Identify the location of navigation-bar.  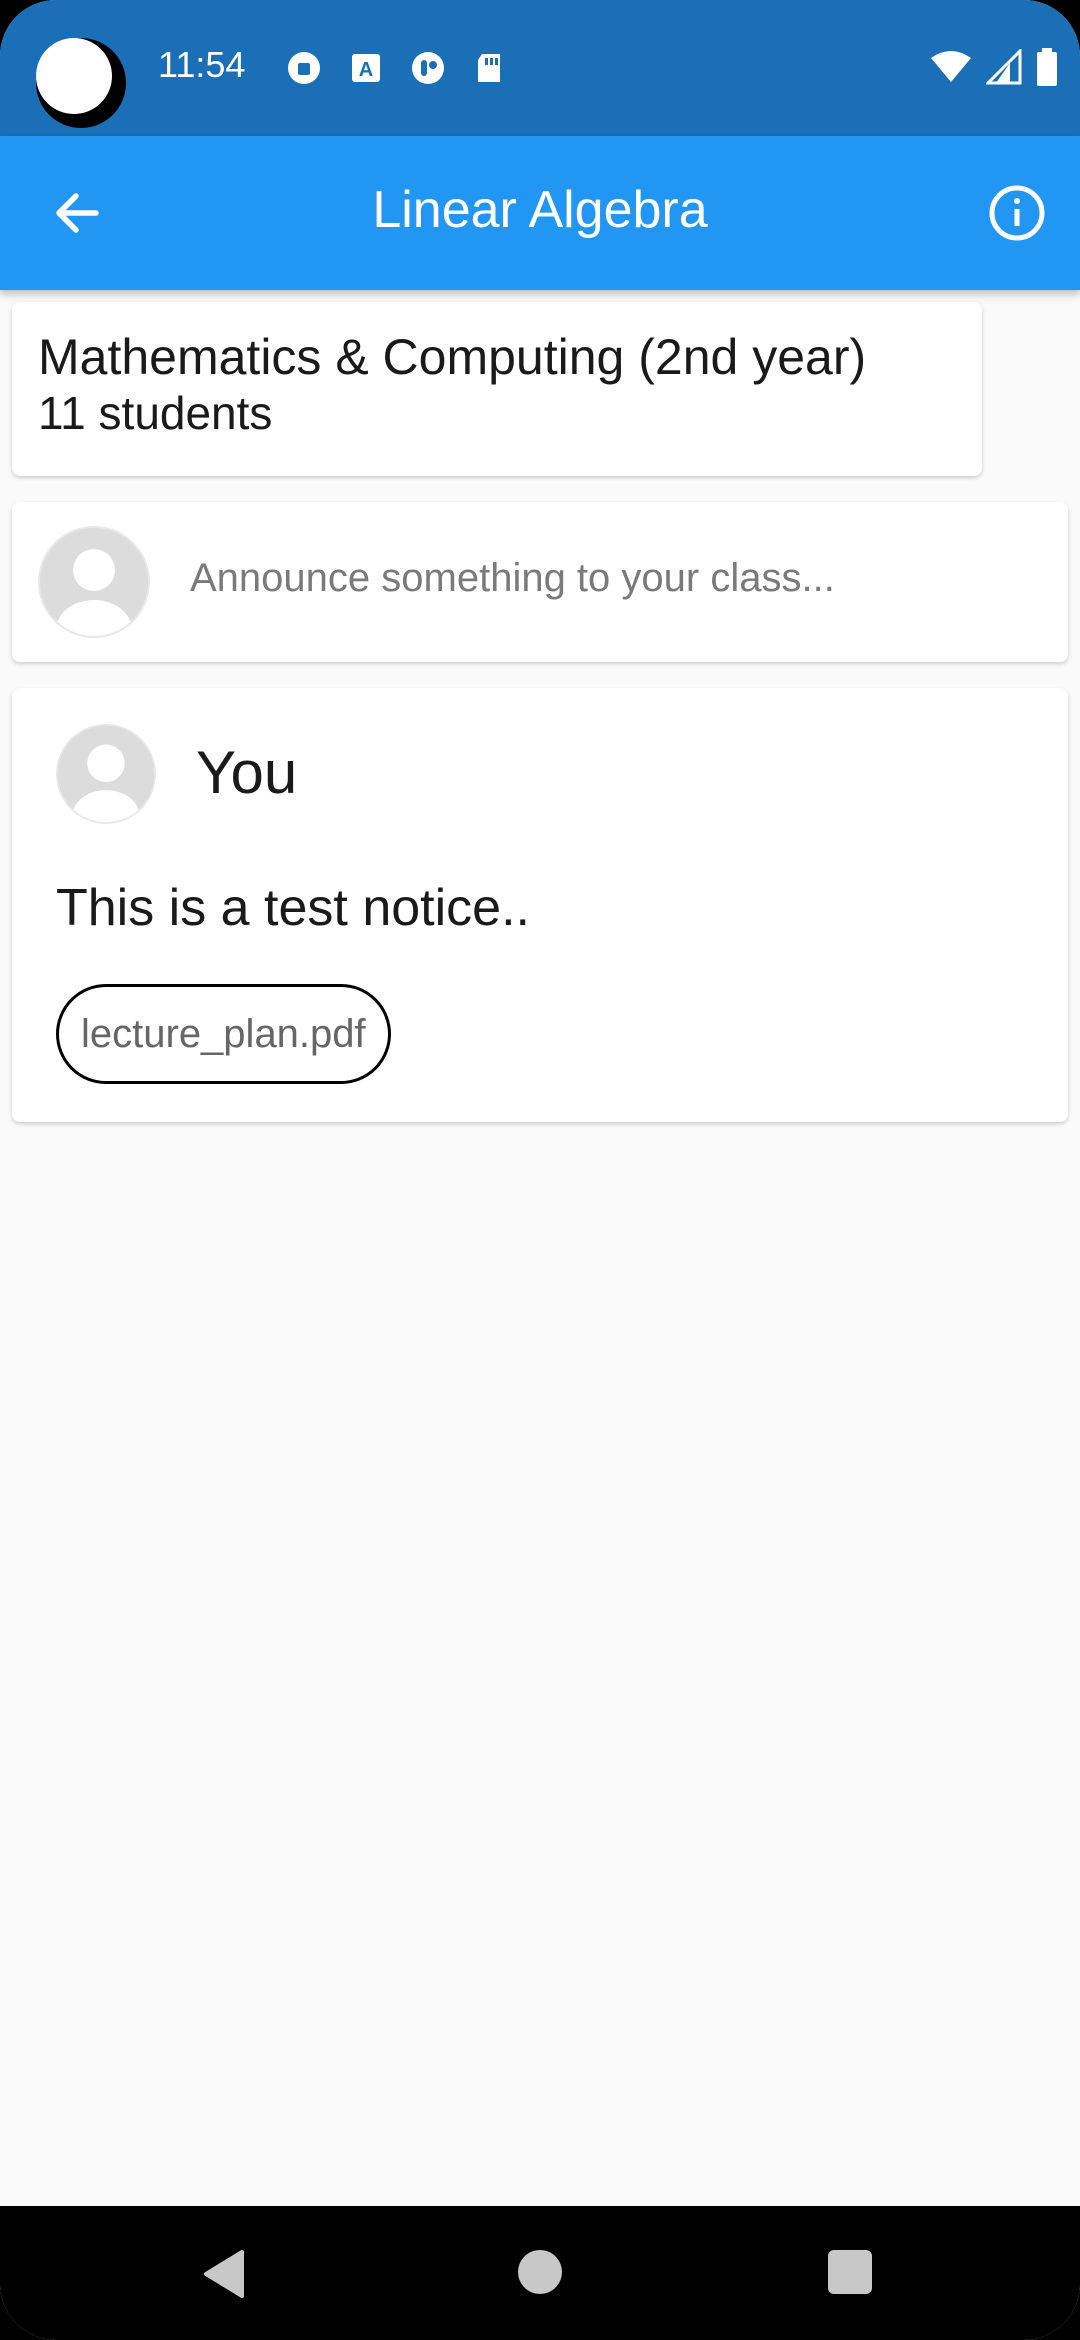
(540, 2273).